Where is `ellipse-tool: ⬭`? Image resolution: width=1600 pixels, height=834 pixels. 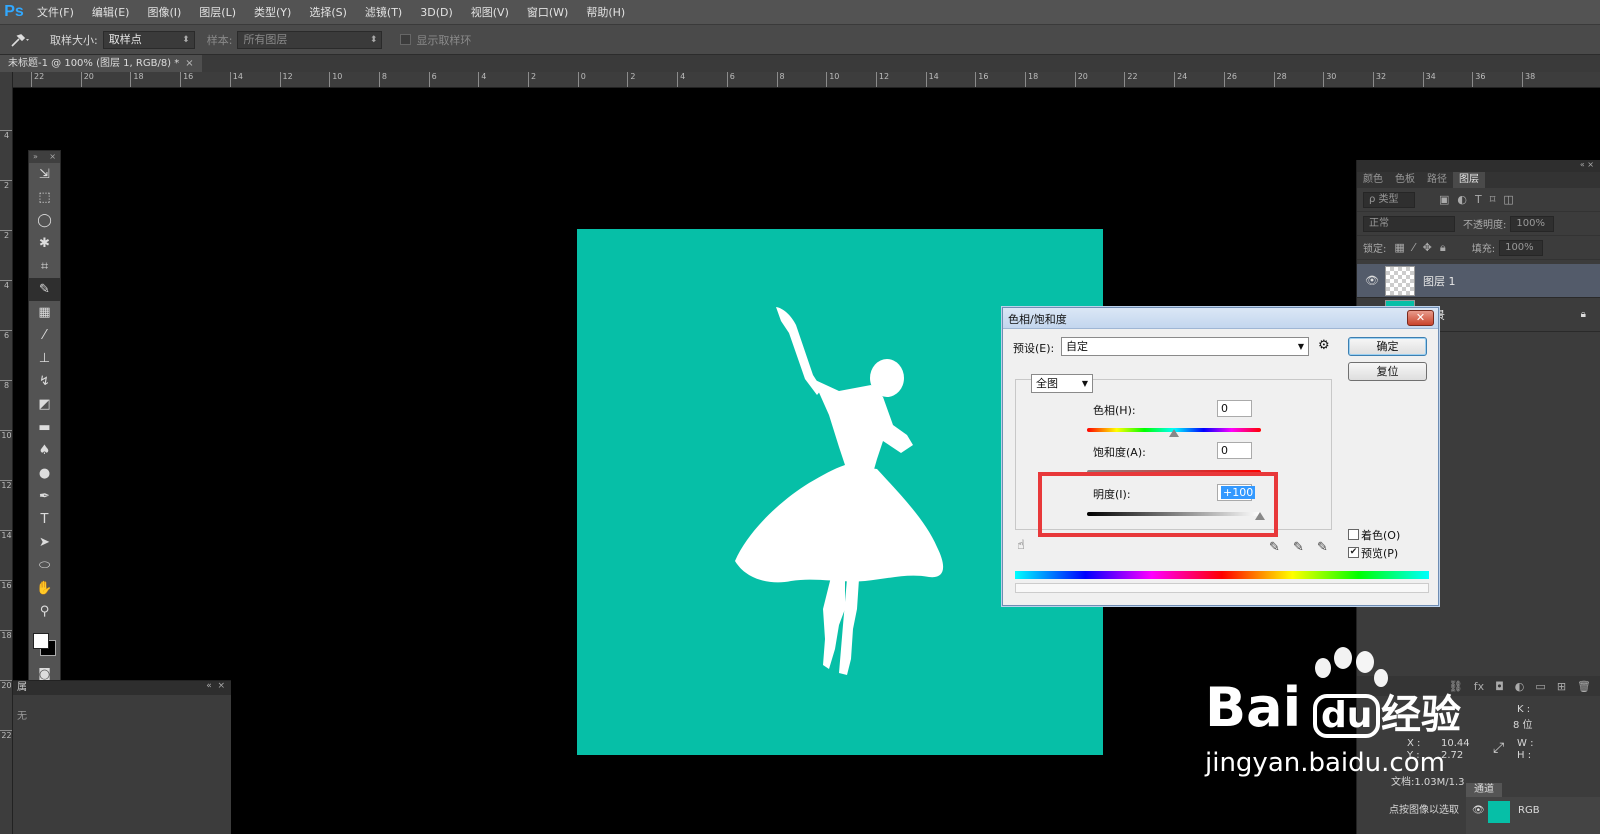 ellipse-tool: ⬭ is located at coordinates (44, 565).